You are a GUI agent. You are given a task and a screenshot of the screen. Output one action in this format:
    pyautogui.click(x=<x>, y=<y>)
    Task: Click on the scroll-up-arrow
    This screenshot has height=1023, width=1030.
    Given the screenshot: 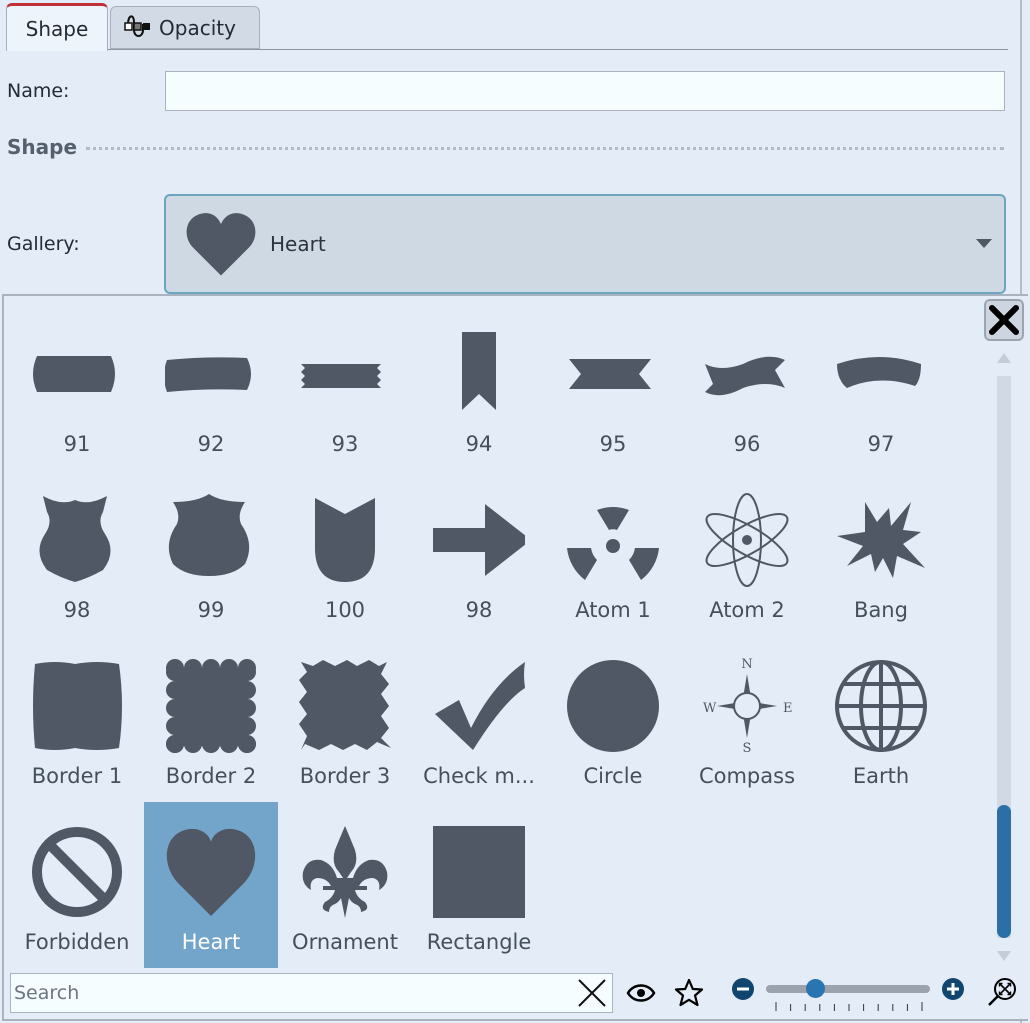 What is the action you would take?
    pyautogui.click(x=1004, y=358)
    